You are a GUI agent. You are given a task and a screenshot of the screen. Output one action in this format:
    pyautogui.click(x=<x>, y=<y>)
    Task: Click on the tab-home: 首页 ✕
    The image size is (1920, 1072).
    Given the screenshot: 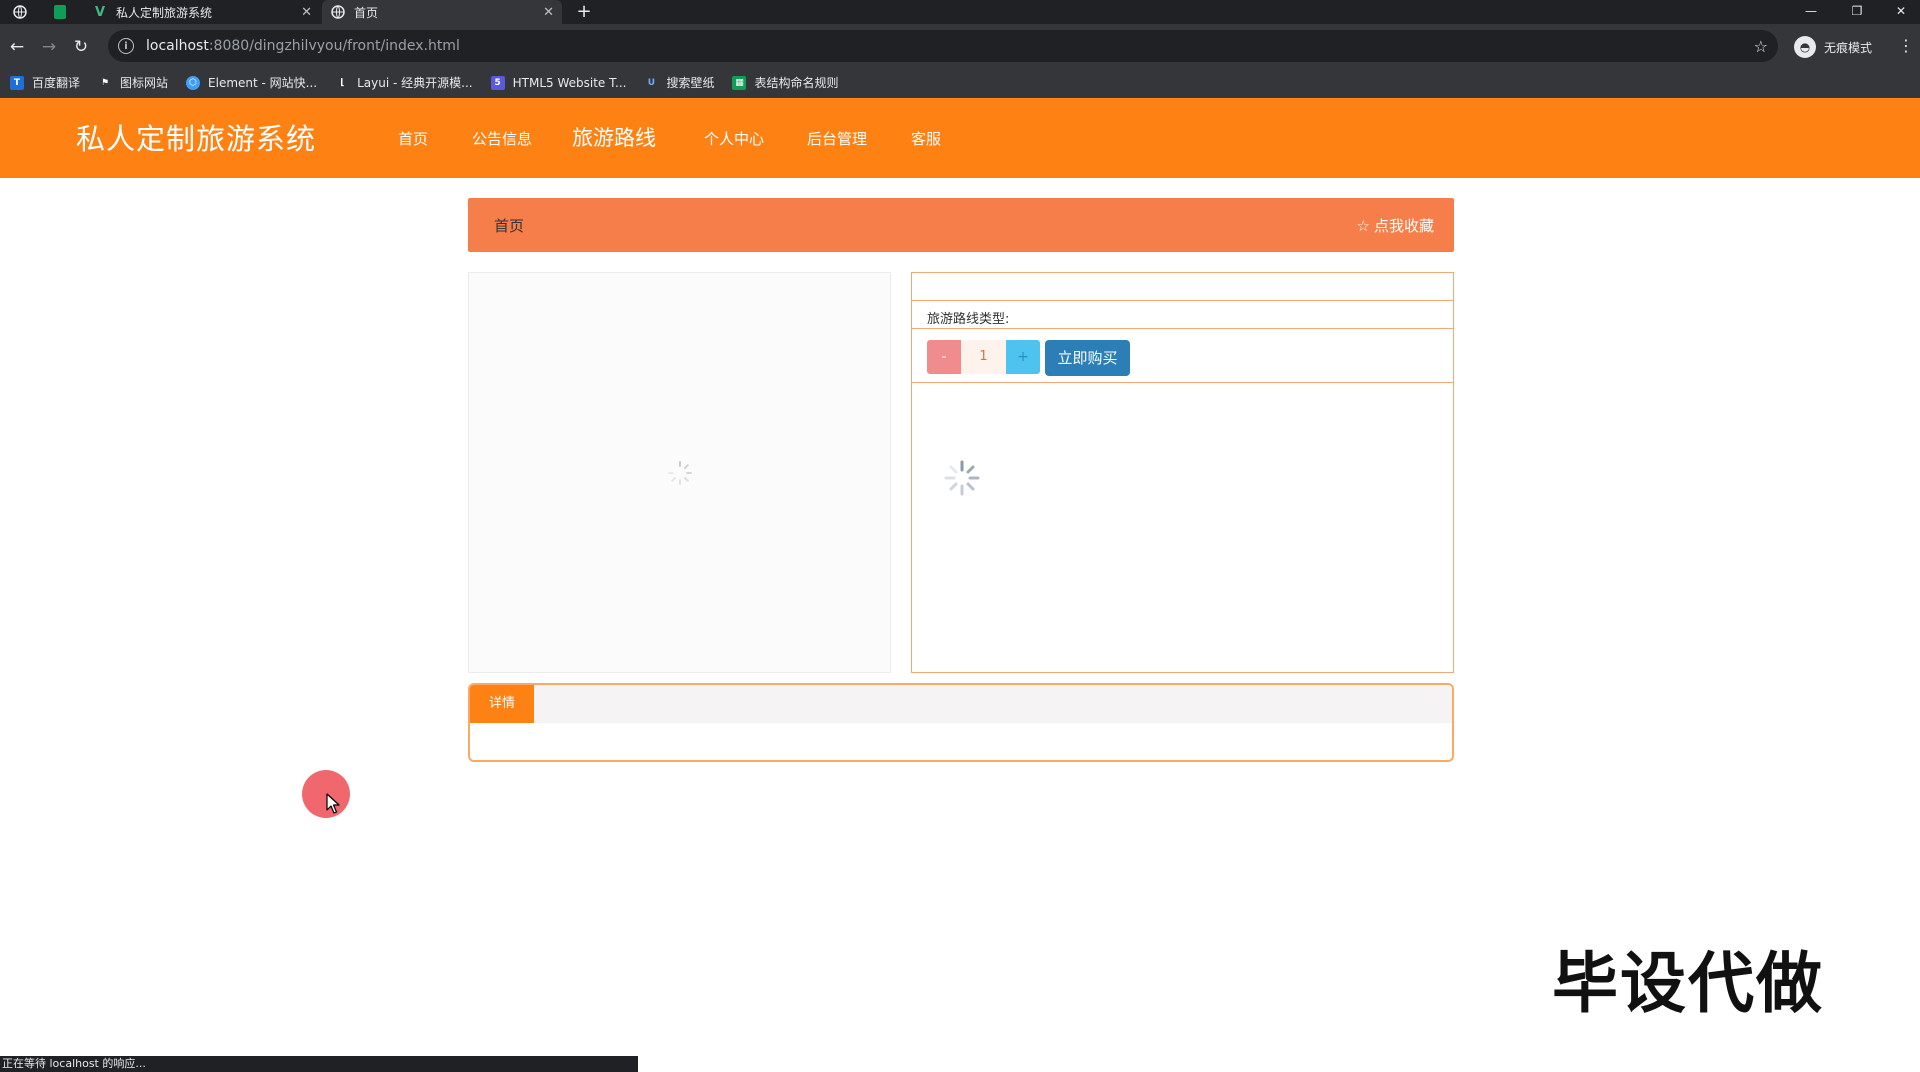 What is the action you would take?
    pyautogui.click(x=442, y=12)
    